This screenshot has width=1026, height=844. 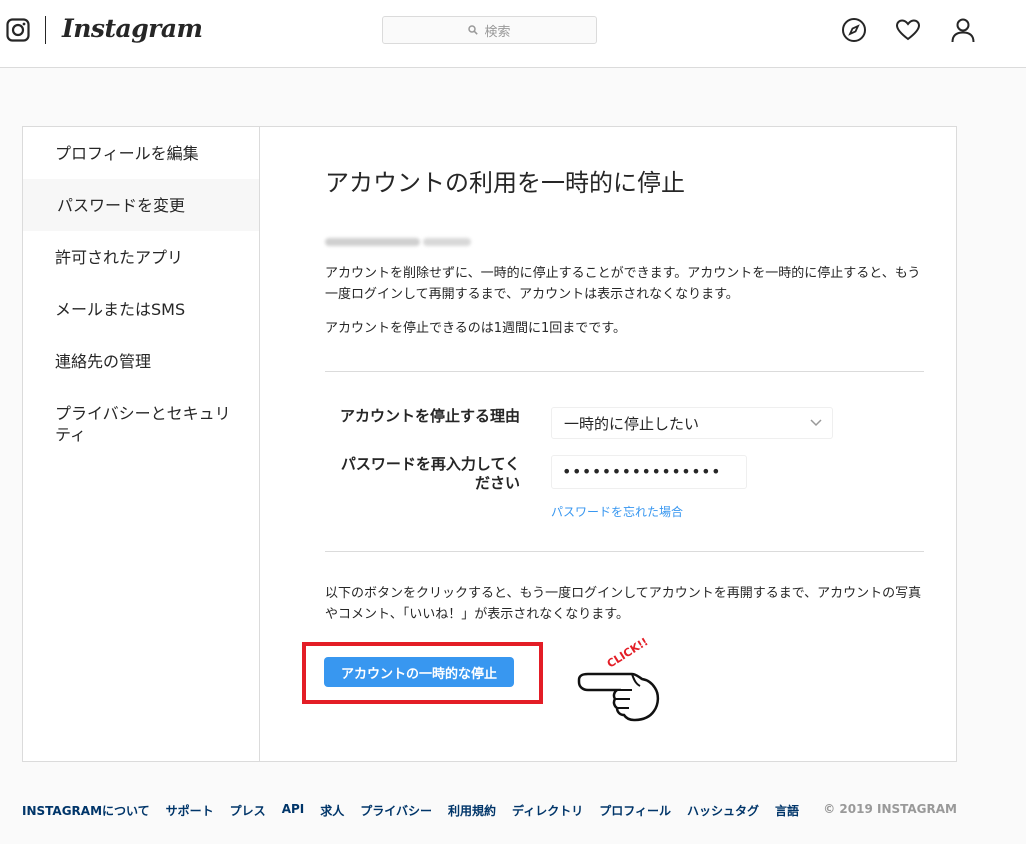 I want to click on footer-link-jobs: 求人, so click(x=332, y=810).